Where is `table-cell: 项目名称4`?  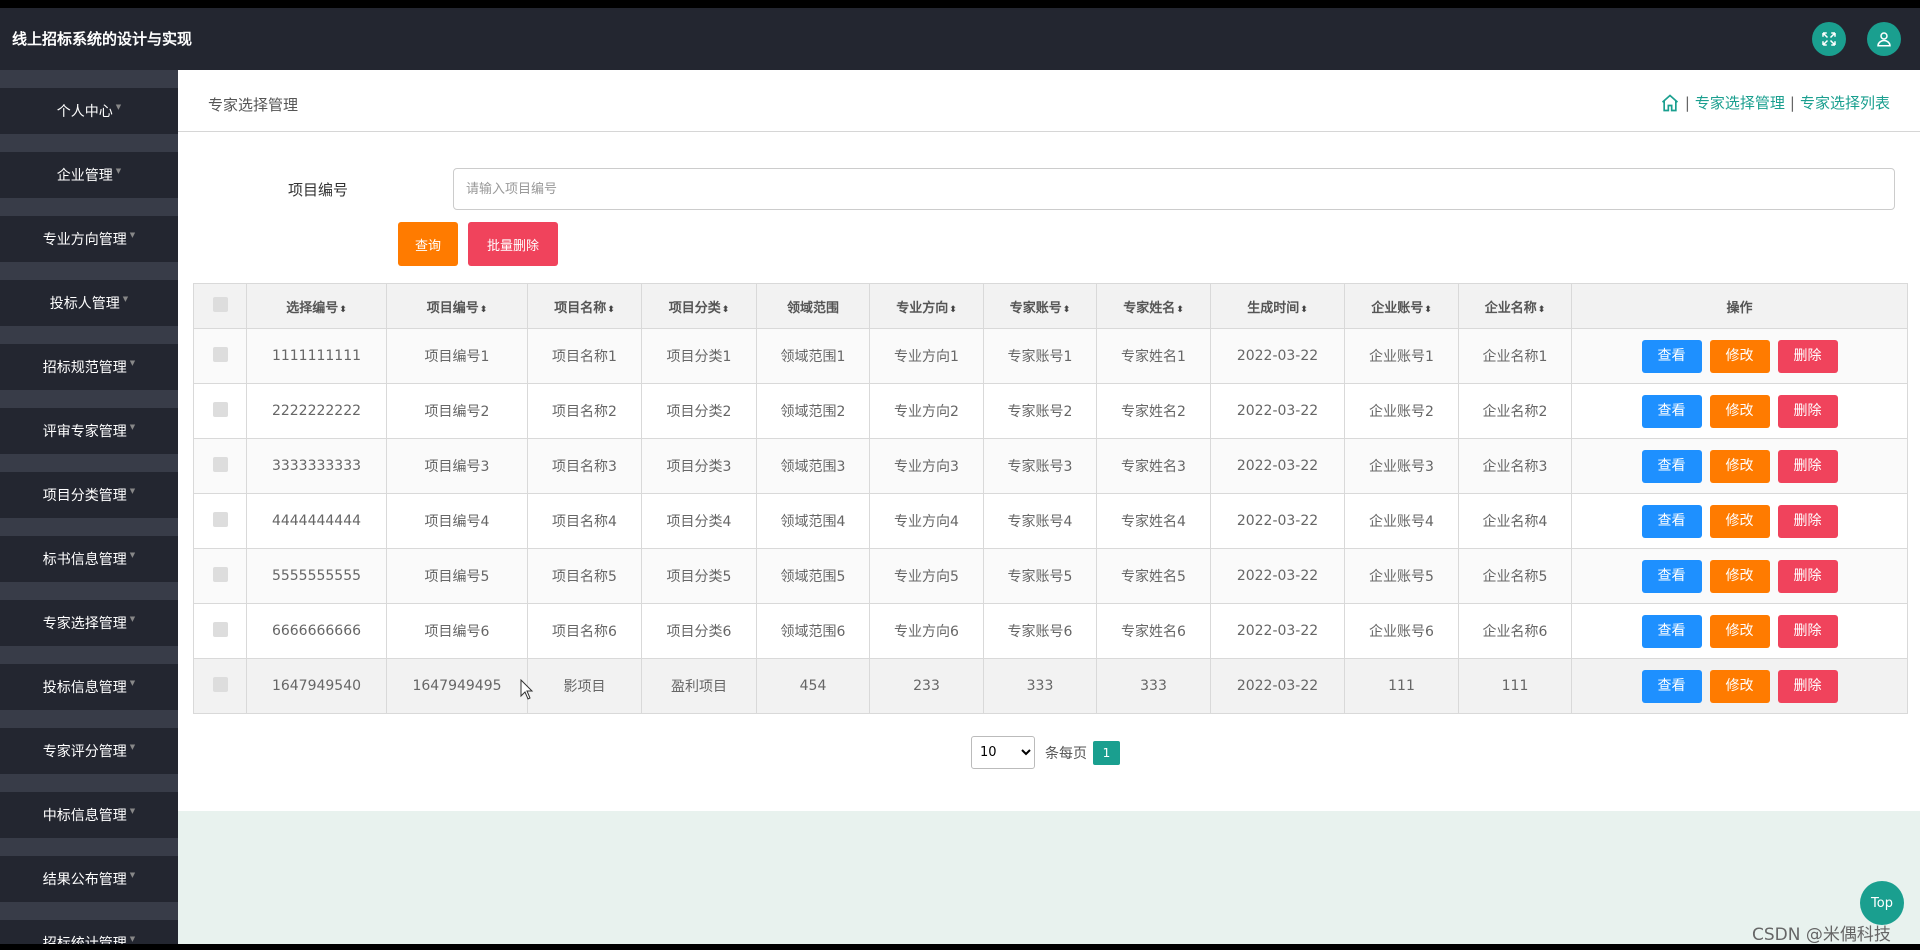
table-cell: 项目名称4 is located at coordinates (584, 521).